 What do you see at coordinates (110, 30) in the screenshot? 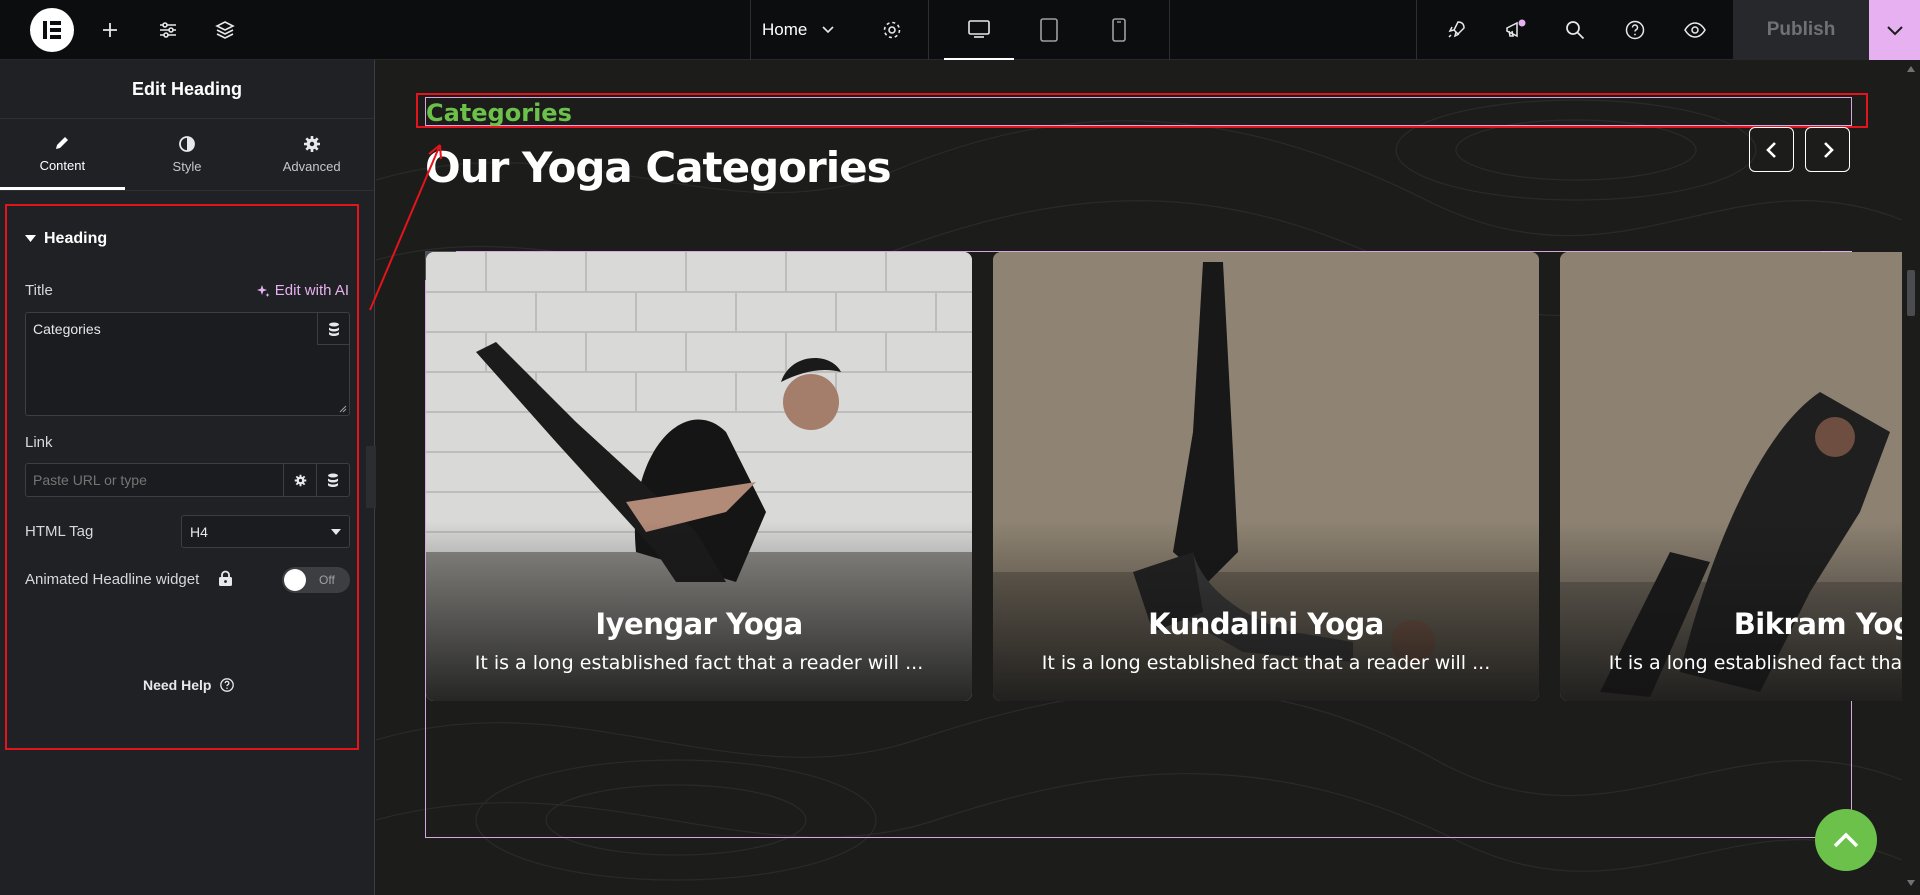
I see `add-element-icon` at bounding box center [110, 30].